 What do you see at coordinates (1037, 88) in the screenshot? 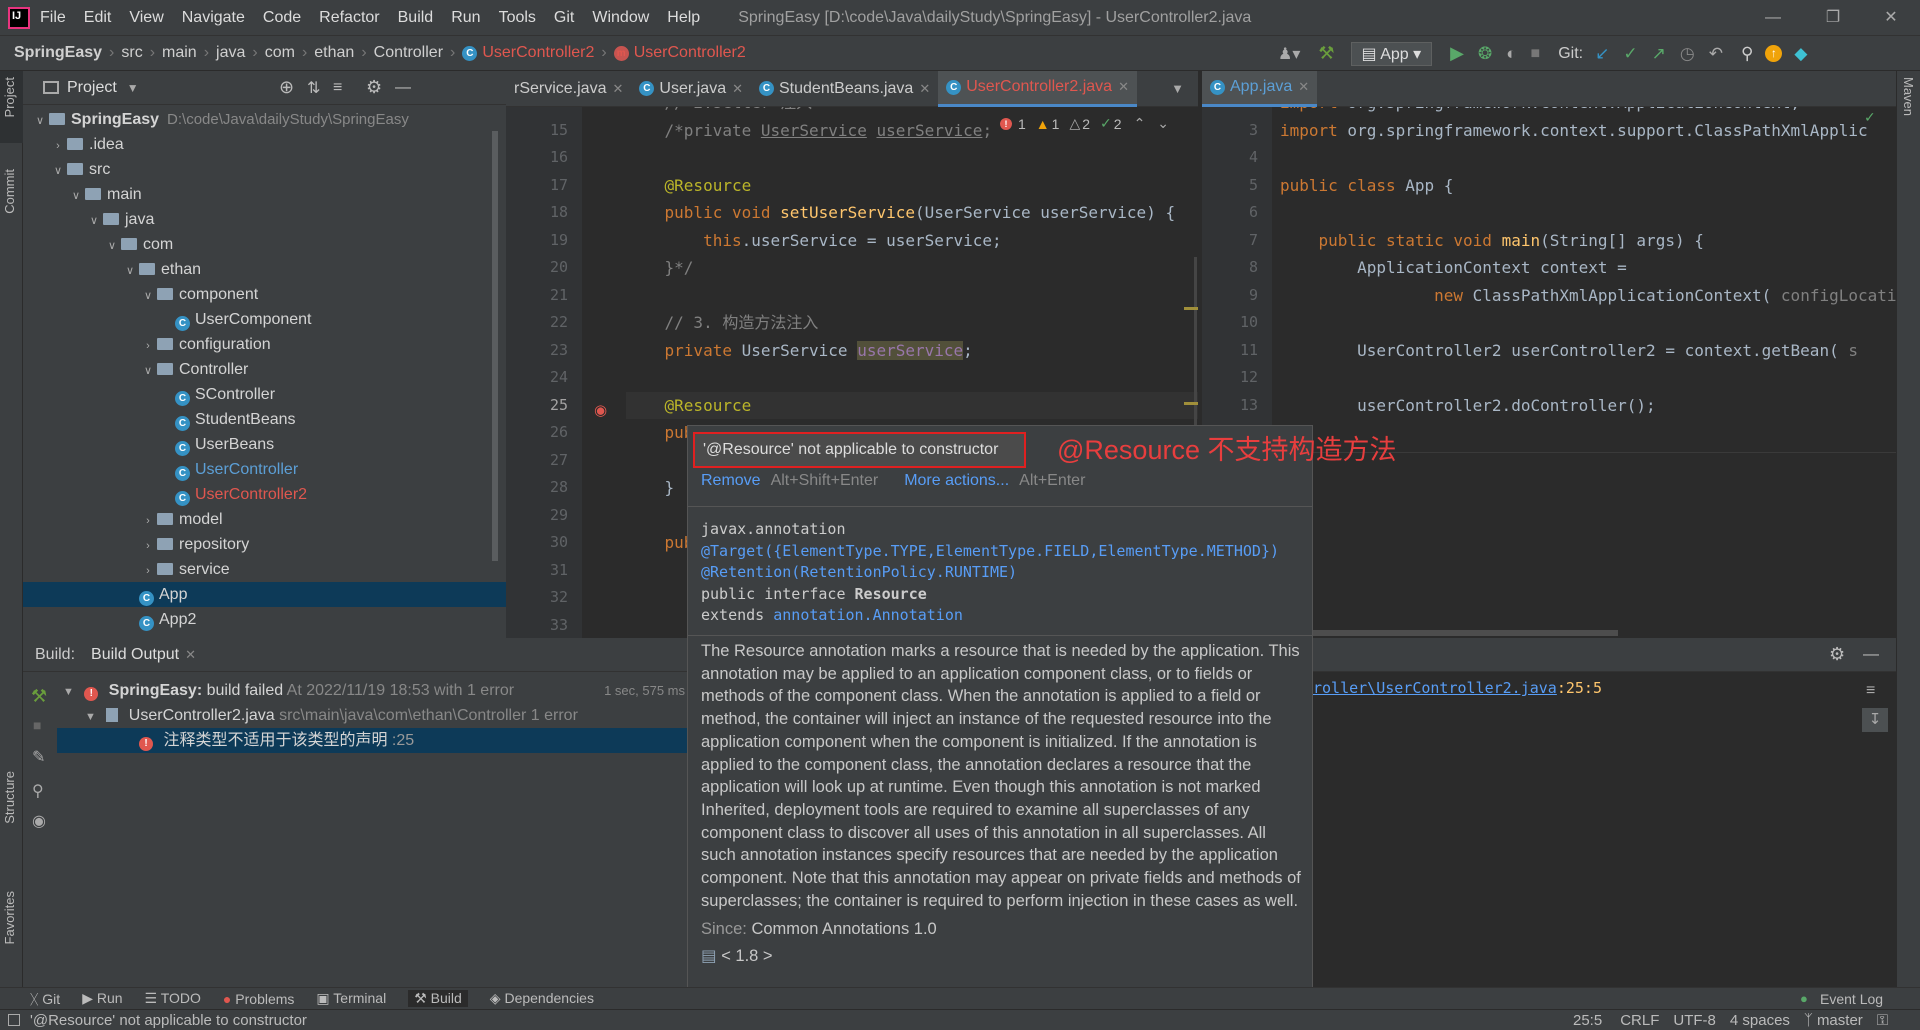
I see `editor-tab: C UserController2.java ✕` at bounding box center [1037, 88].